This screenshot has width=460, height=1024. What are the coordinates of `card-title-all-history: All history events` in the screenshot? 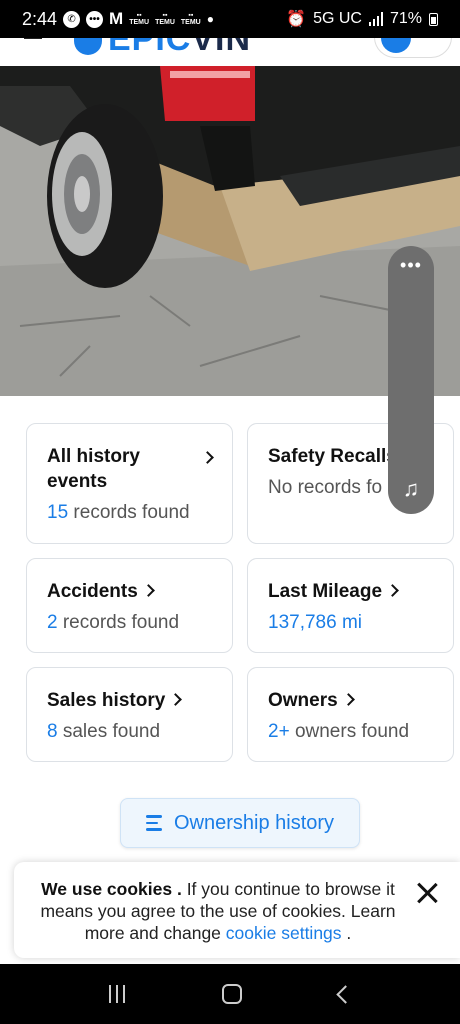 It's located at (93, 469).